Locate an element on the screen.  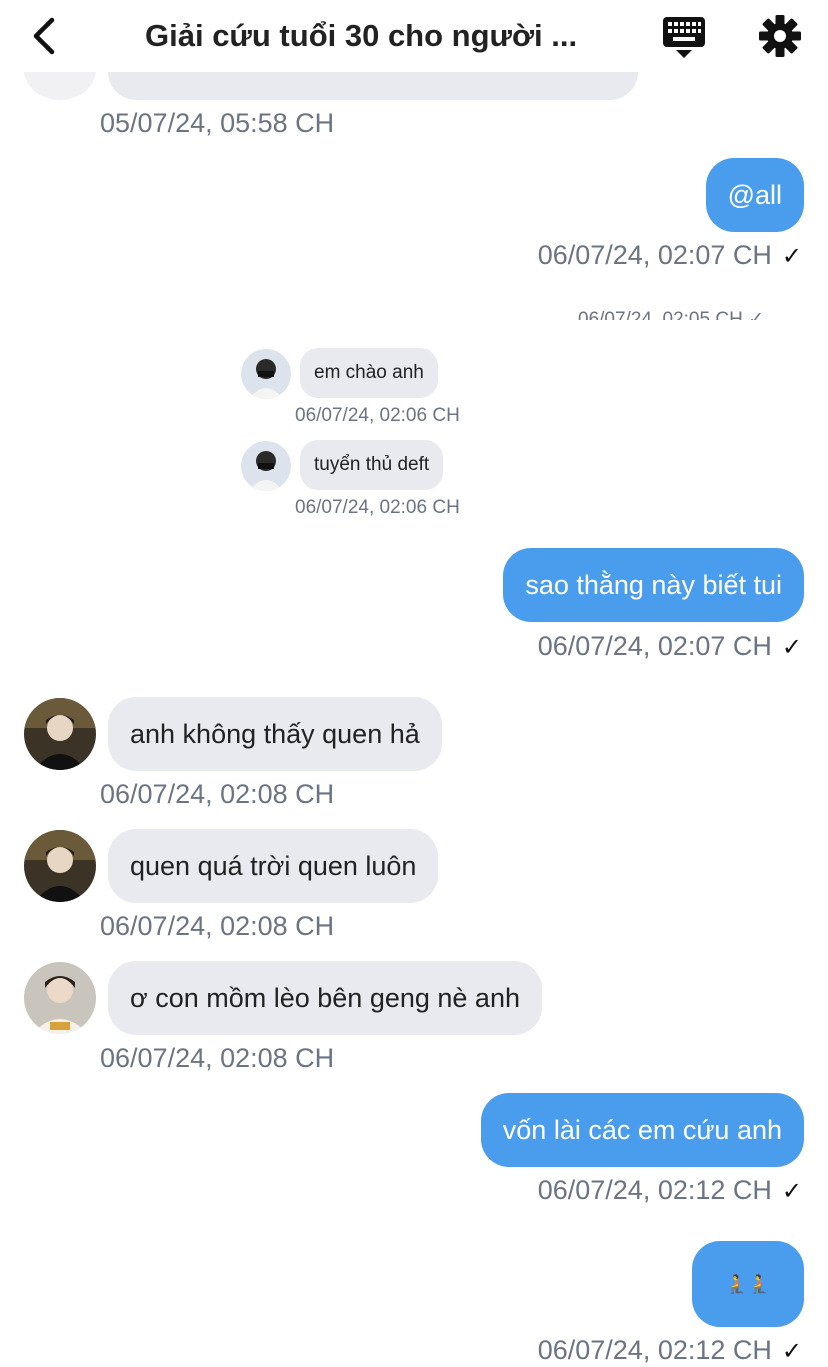
keyboard-icon is located at coordinates (684, 37).